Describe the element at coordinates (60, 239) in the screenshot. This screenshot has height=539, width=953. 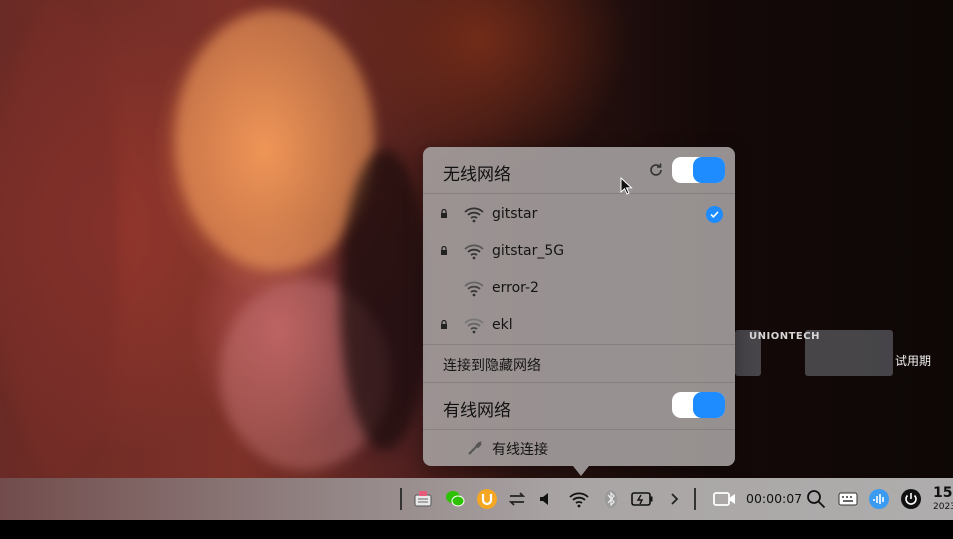
I see `wallpaper-rock-left` at that location.